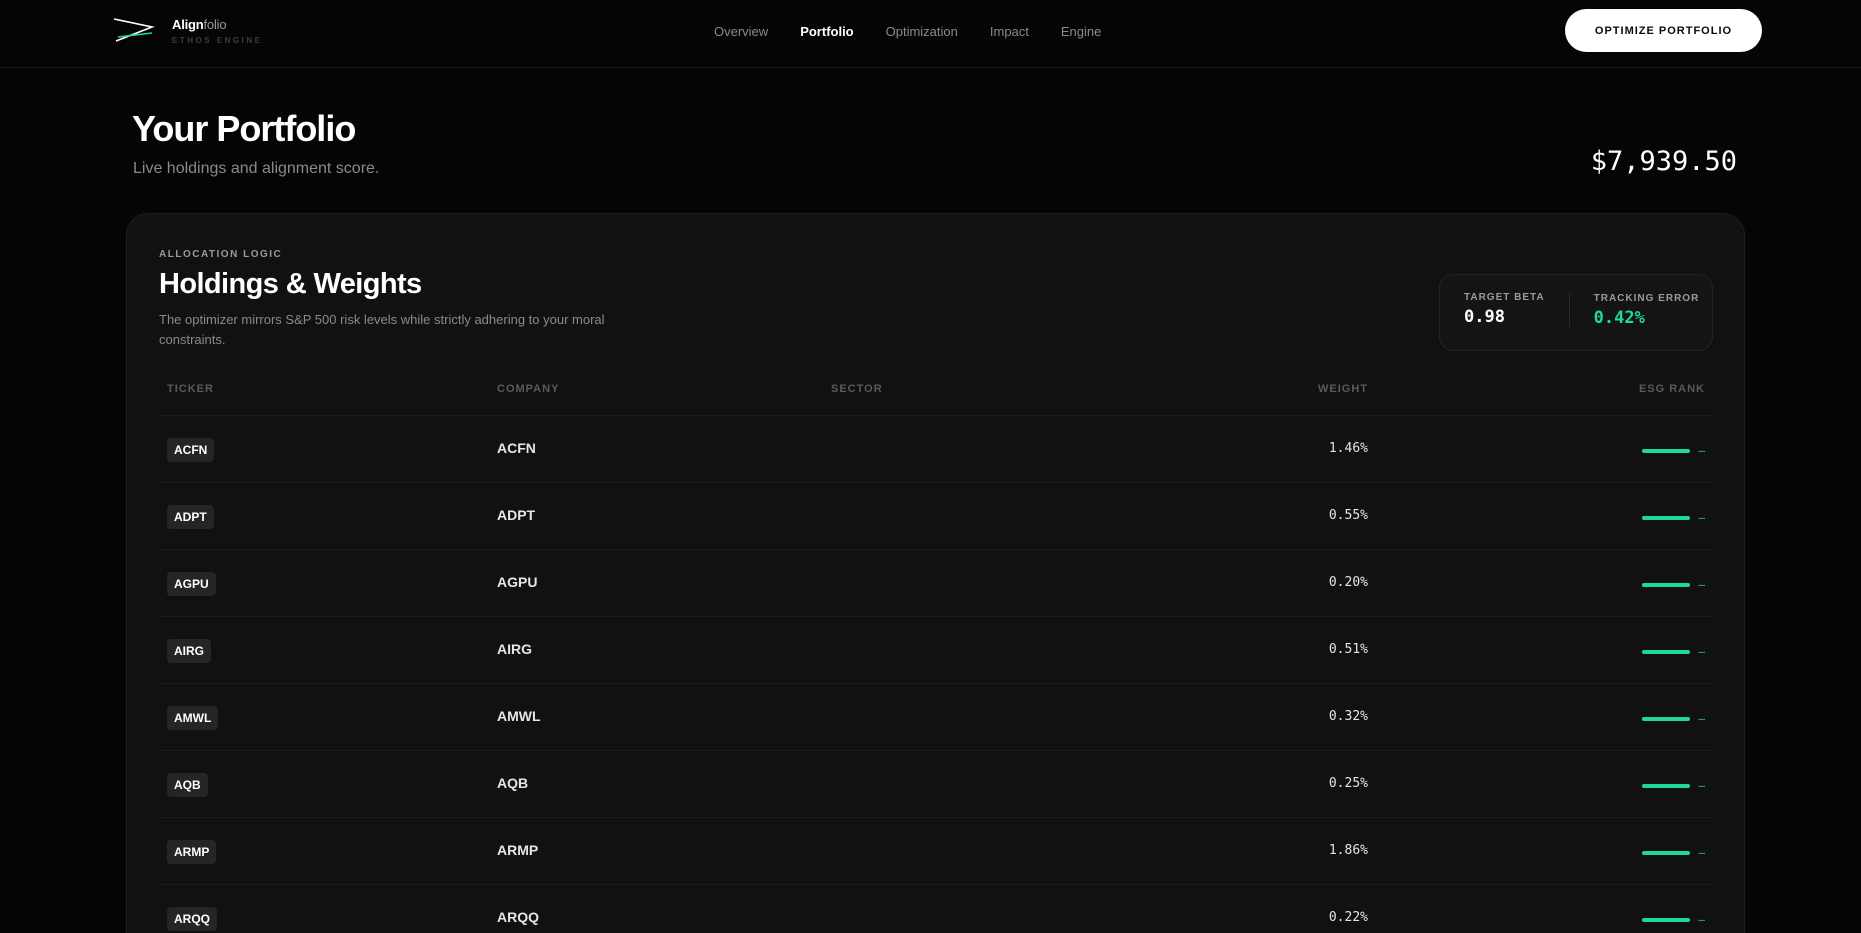 The height and width of the screenshot is (933, 1861). What do you see at coordinates (1343, 389) in the screenshot?
I see `column-header-weight: WEIGHT` at bounding box center [1343, 389].